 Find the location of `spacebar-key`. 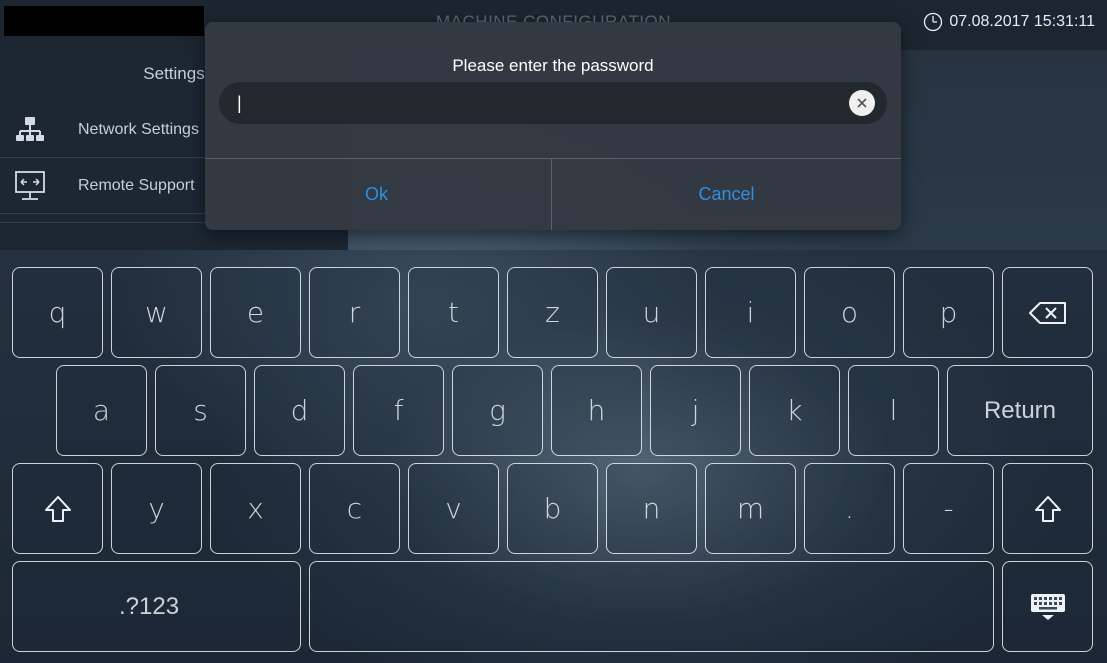

spacebar-key is located at coordinates (651, 606).